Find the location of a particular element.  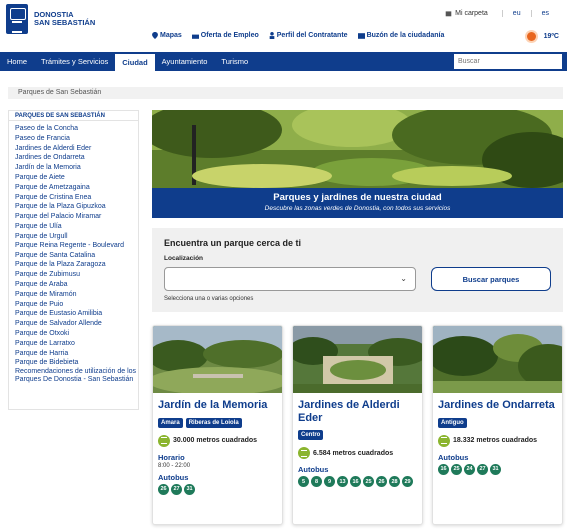

tag-list: Centro is located at coordinates (357, 435).